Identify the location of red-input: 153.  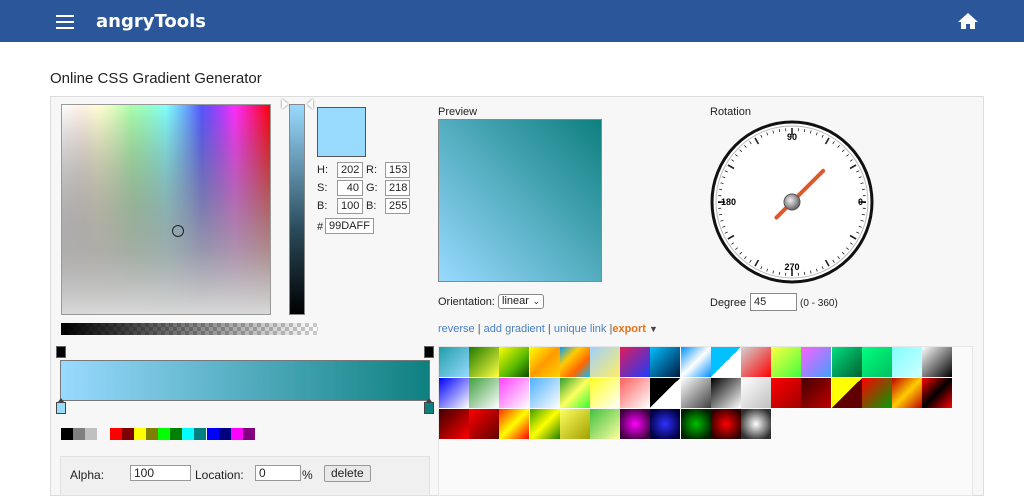
(397, 170).